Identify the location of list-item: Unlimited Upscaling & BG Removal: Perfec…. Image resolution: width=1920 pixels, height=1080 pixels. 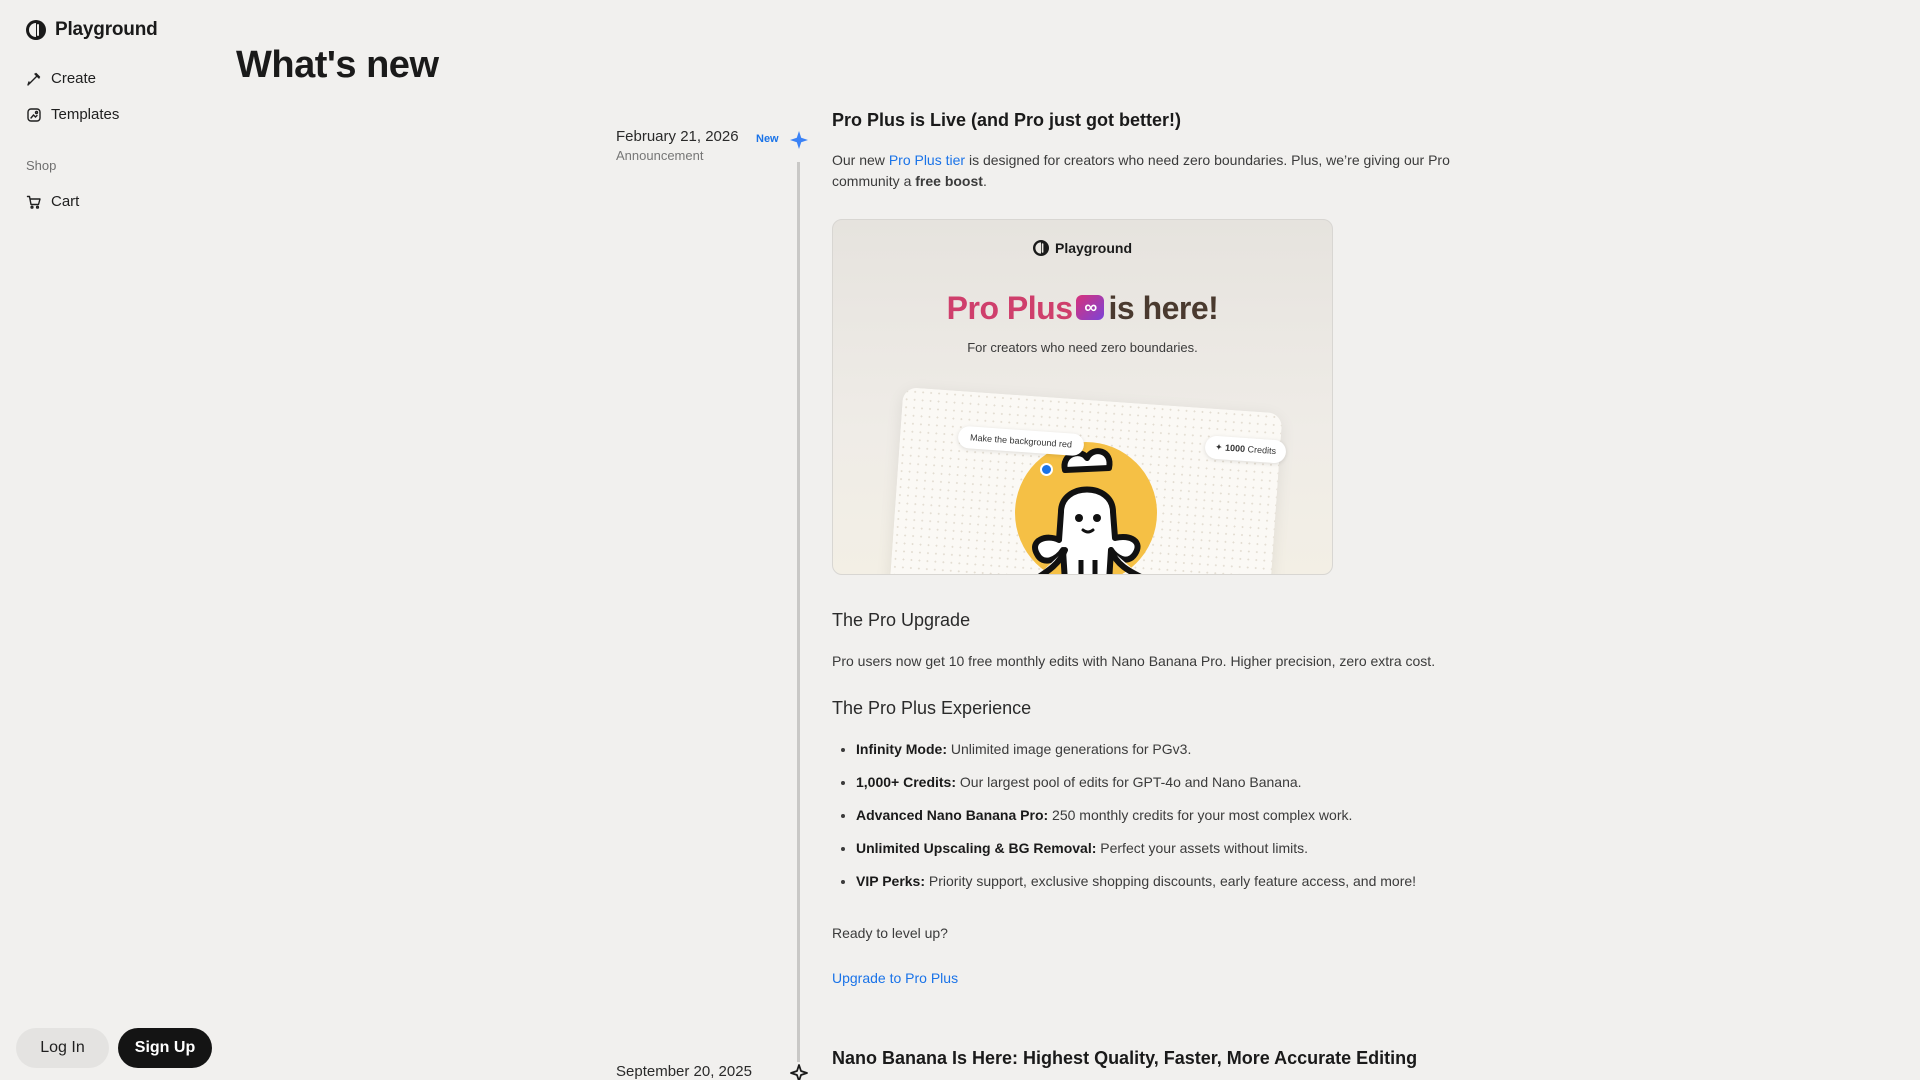
(1136, 855).